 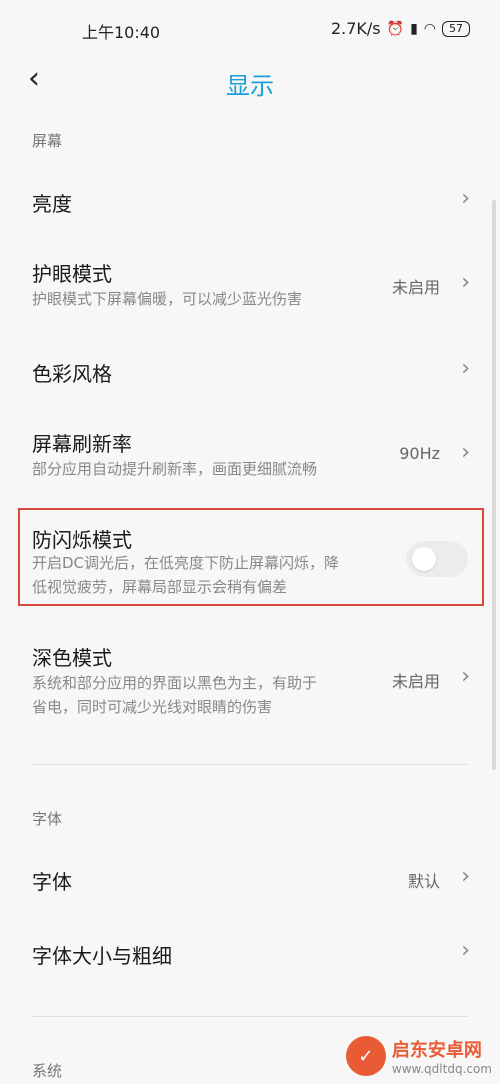 What do you see at coordinates (250, 29) in the screenshot?
I see `status-bar: 上午10:40 2.7K/s ⏰ ▮ ◠ 57` at bounding box center [250, 29].